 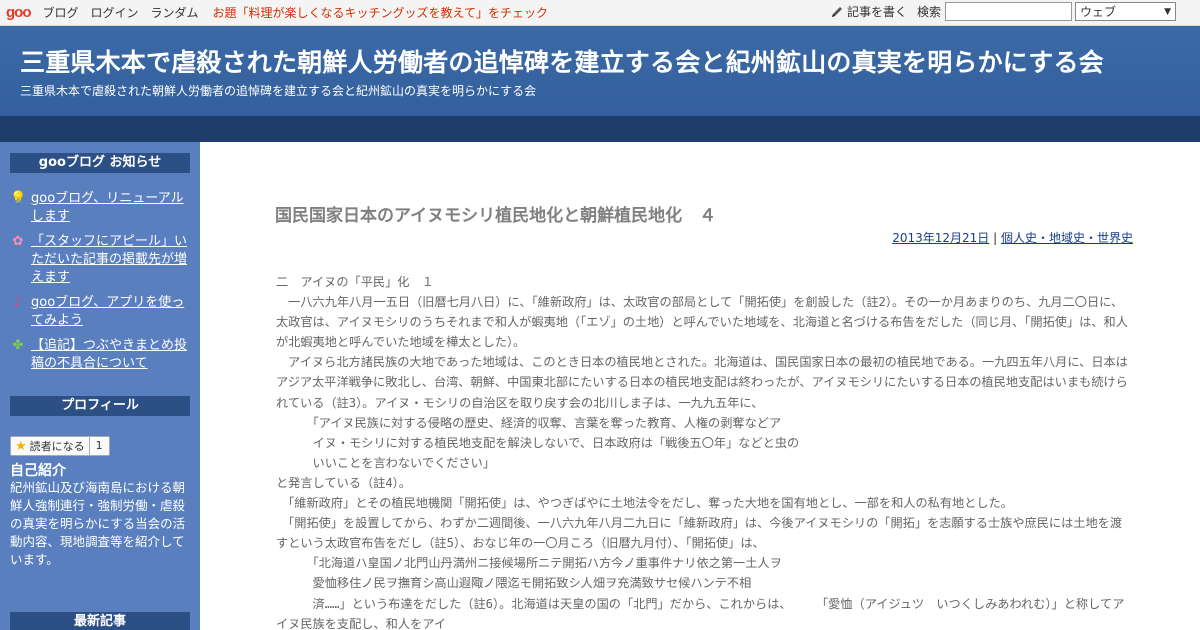 What do you see at coordinates (355, 282) in the screenshot?
I see `post-paragraph: 二 アイヌの「平民」化 １` at bounding box center [355, 282].